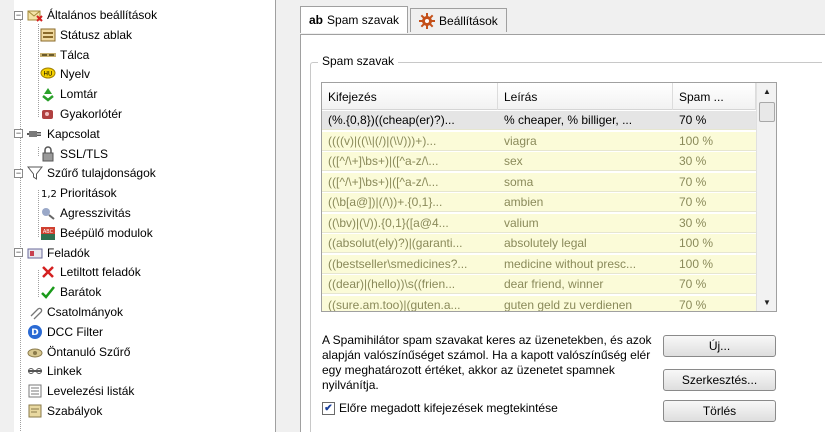 The image size is (825, 432). I want to click on svg-text: HU, so click(48, 74).